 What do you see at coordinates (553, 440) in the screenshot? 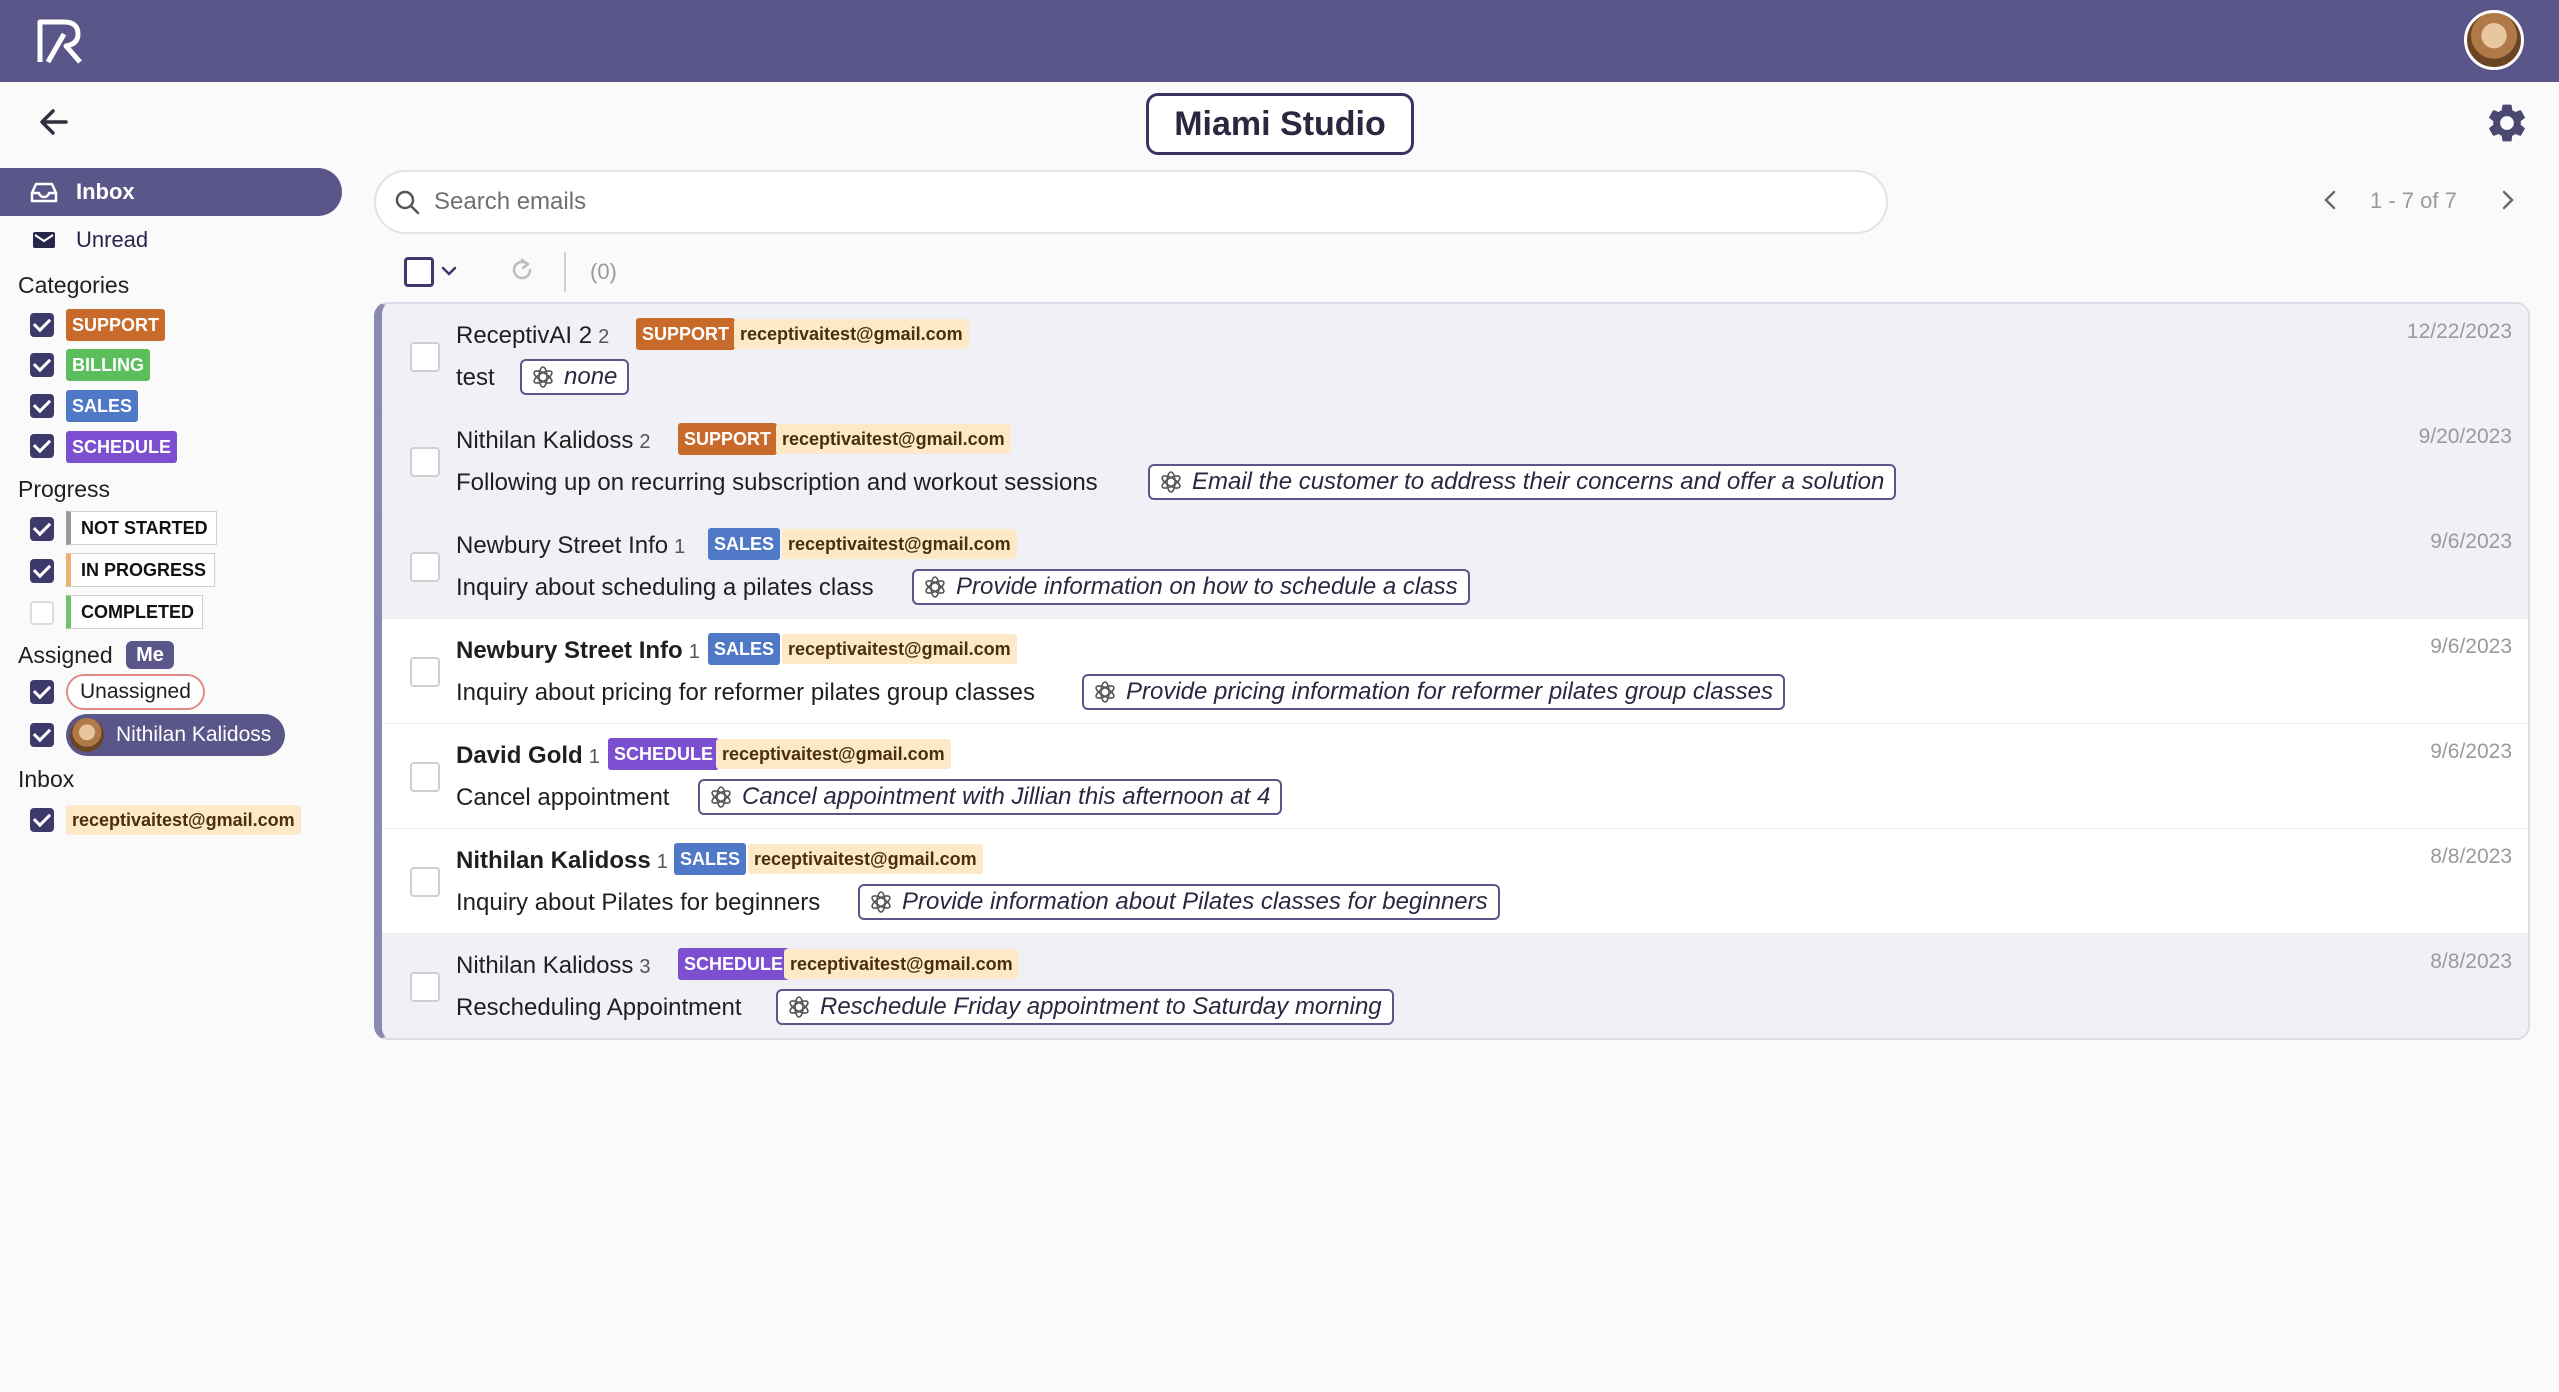
I see `email-sender: Nithilan Kalidoss 2` at bounding box center [553, 440].